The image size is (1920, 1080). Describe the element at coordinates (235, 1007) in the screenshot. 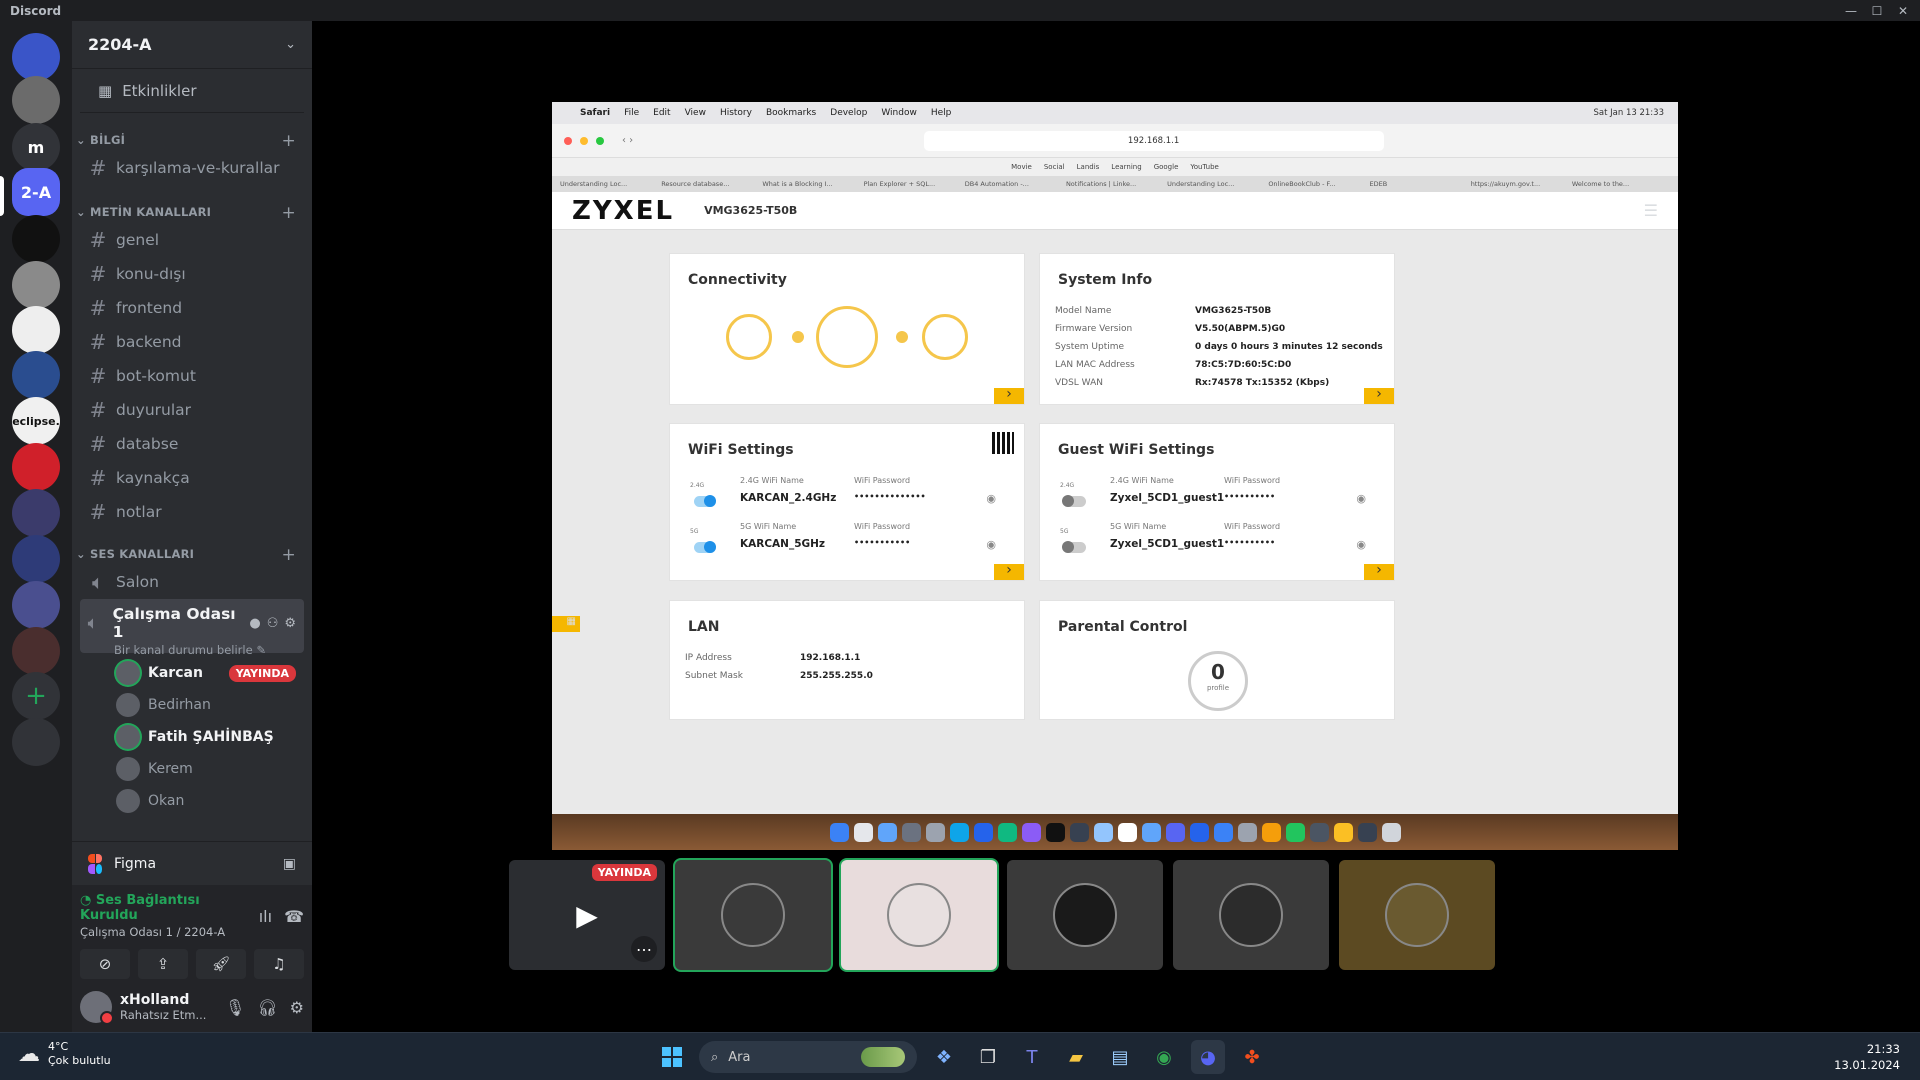

I see `microphone-icon: 🎙︎` at that location.